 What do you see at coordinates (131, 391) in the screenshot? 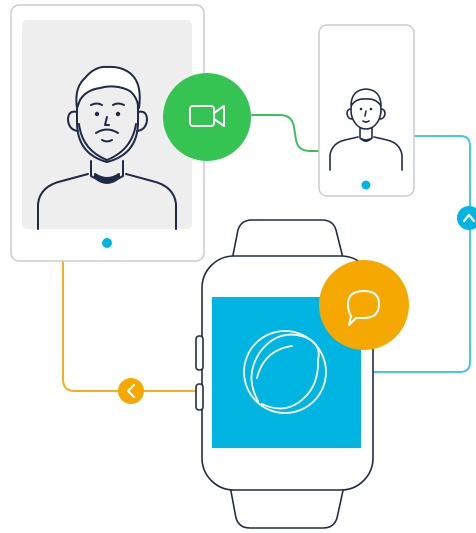
I see `nav-left-button` at bounding box center [131, 391].